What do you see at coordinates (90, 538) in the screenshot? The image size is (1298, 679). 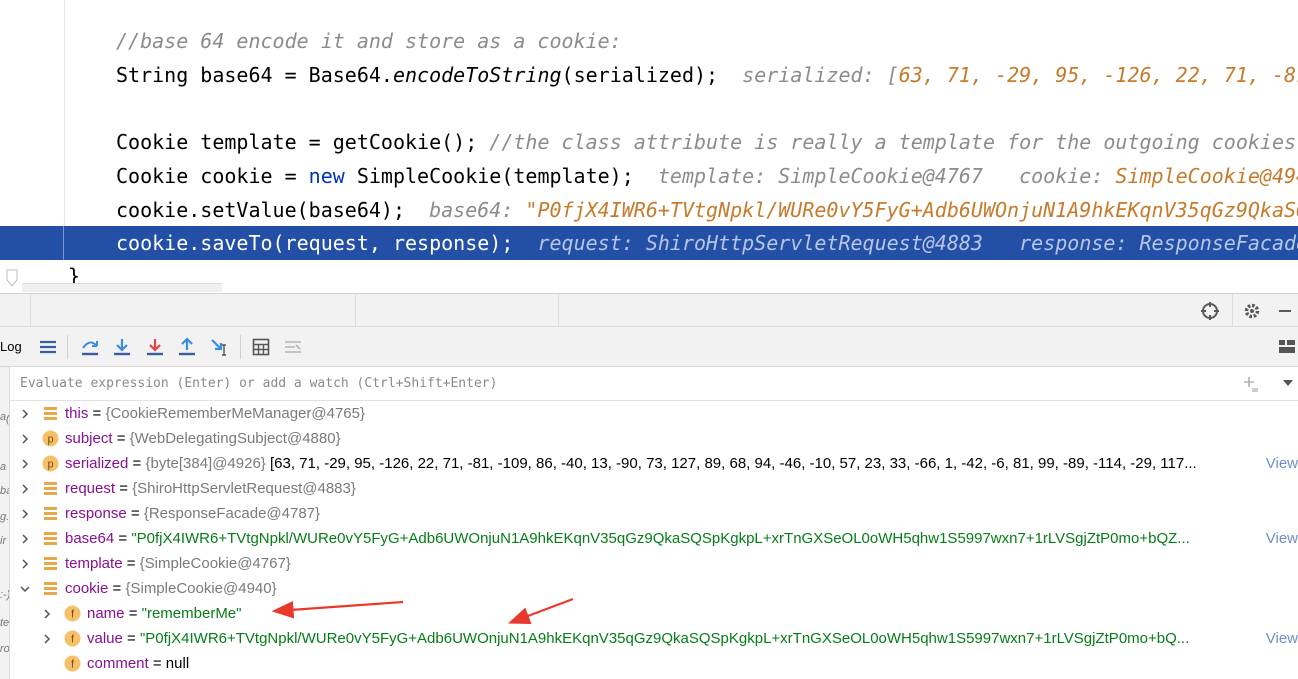 I see `variable-name: base64` at bounding box center [90, 538].